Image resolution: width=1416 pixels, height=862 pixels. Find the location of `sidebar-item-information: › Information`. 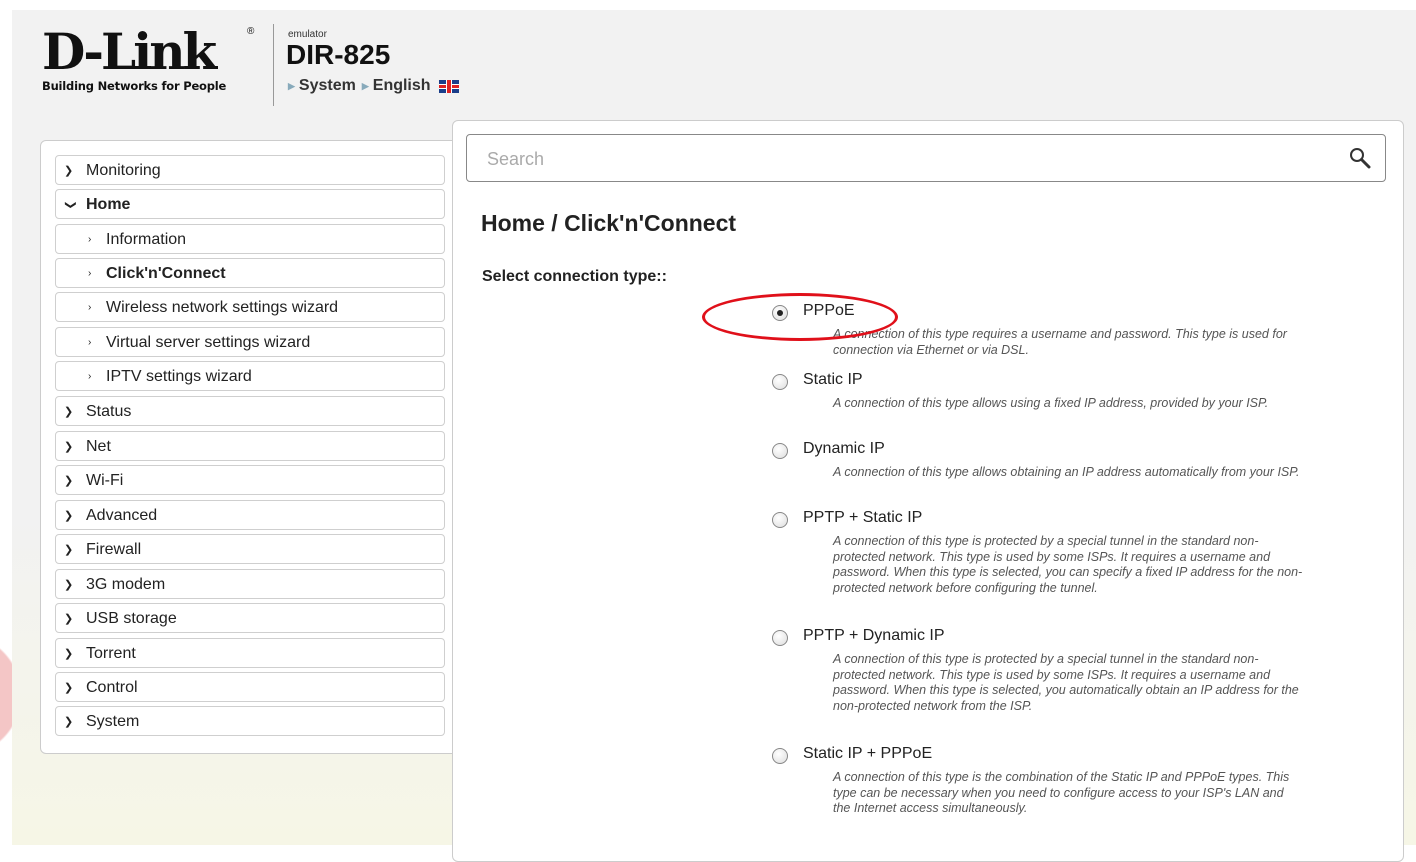

sidebar-item-information: › Information is located at coordinates (250, 239).